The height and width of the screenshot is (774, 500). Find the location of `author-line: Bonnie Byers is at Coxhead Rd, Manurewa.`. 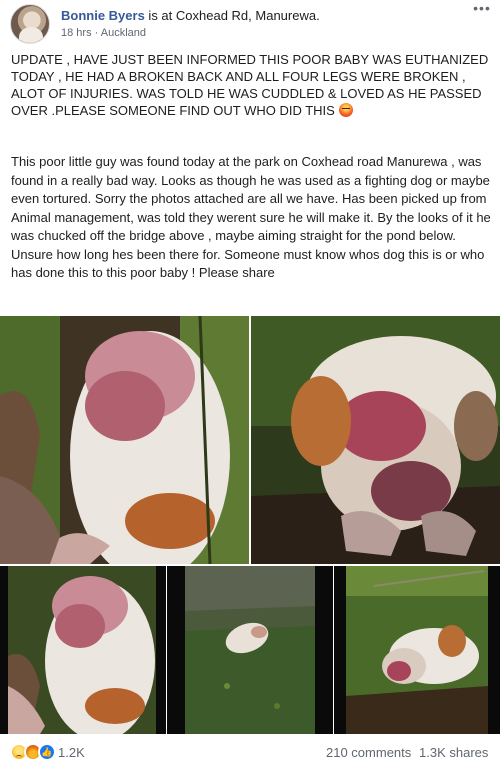

author-line: Bonnie Byers is at Coxhead Rd, Manurewa. is located at coordinates (190, 16).